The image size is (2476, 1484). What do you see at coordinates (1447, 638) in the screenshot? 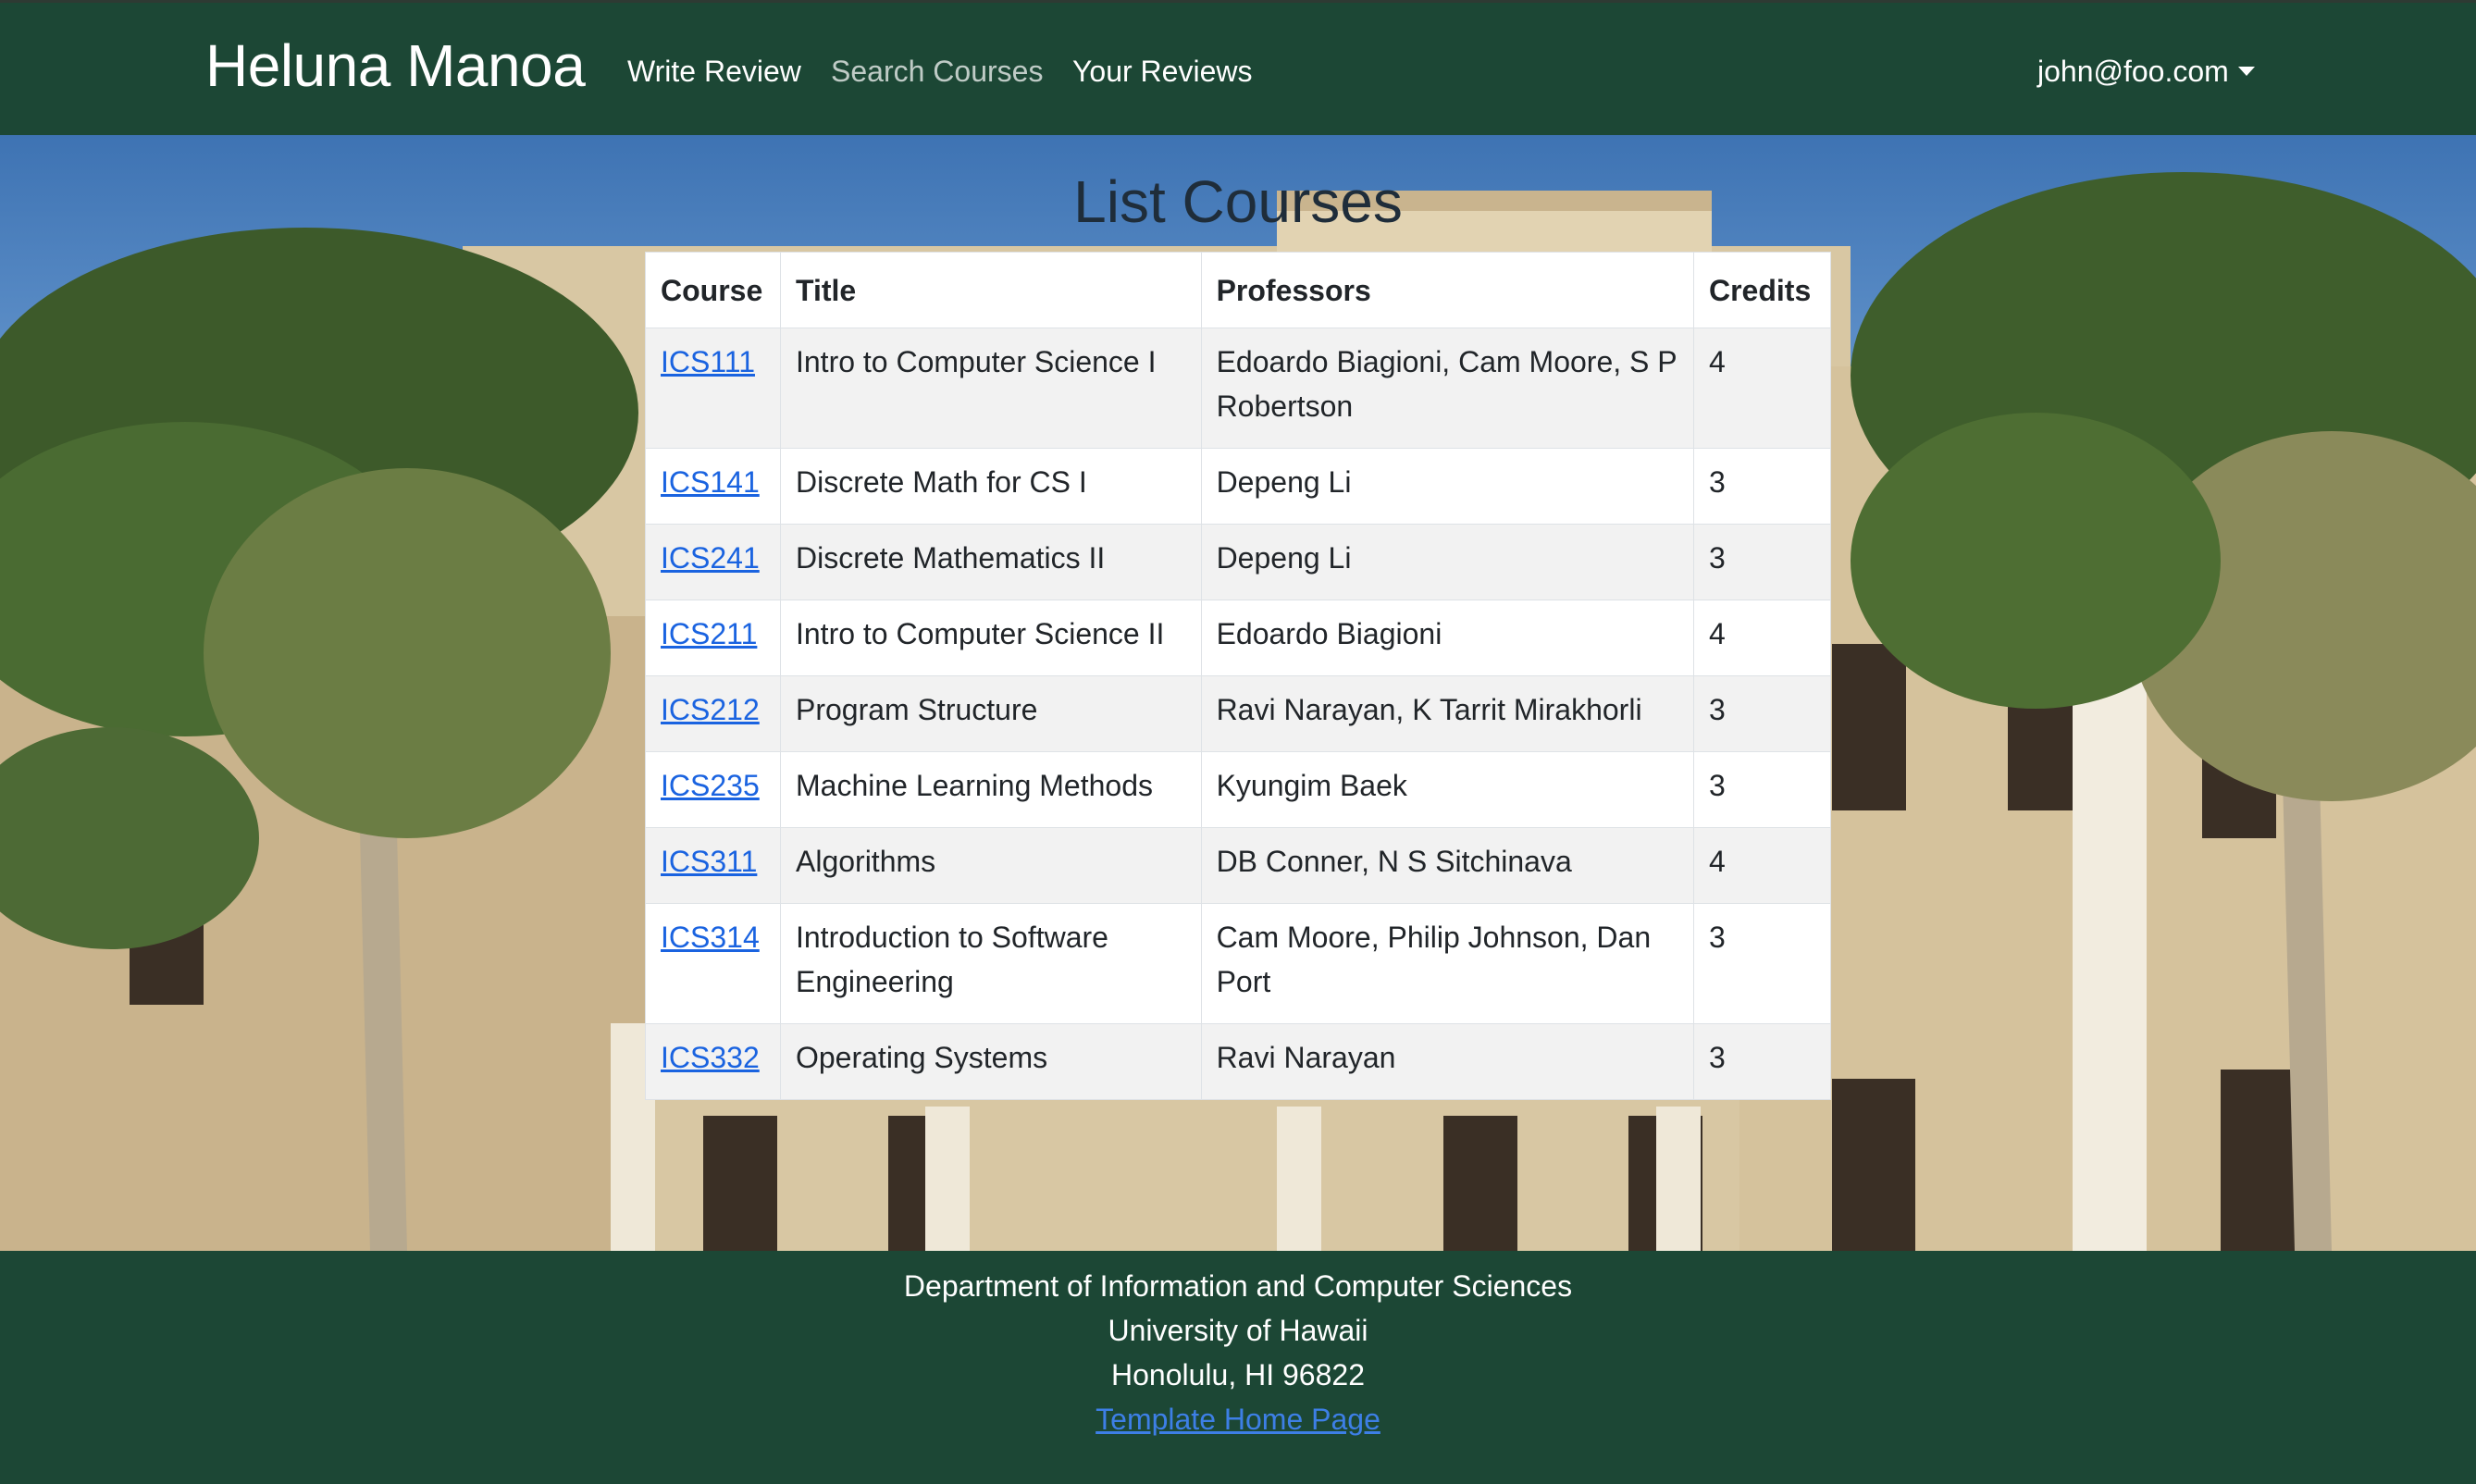
I see `course-professors: Edoardo Biagioni` at bounding box center [1447, 638].